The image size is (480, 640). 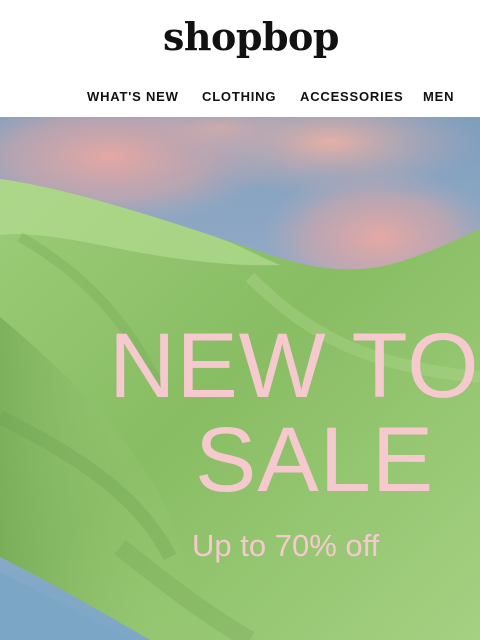 What do you see at coordinates (438, 96) in the screenshot?
I see `nav-item-men: MEN` at bounding box center [438, 96].